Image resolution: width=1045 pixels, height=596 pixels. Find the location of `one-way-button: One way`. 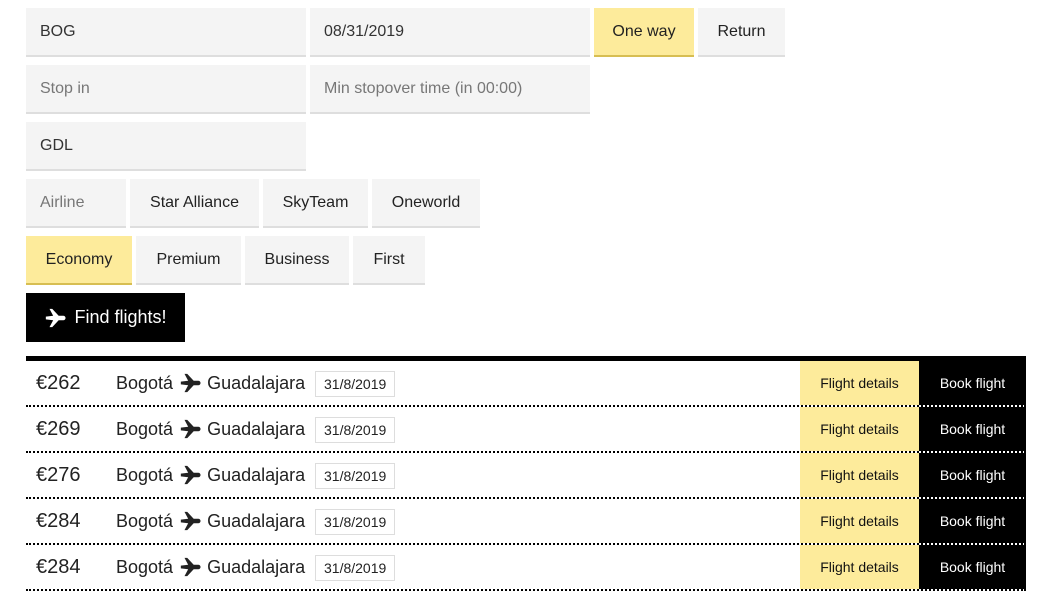

one-way-button: One way is located at coordinates (644, 32).